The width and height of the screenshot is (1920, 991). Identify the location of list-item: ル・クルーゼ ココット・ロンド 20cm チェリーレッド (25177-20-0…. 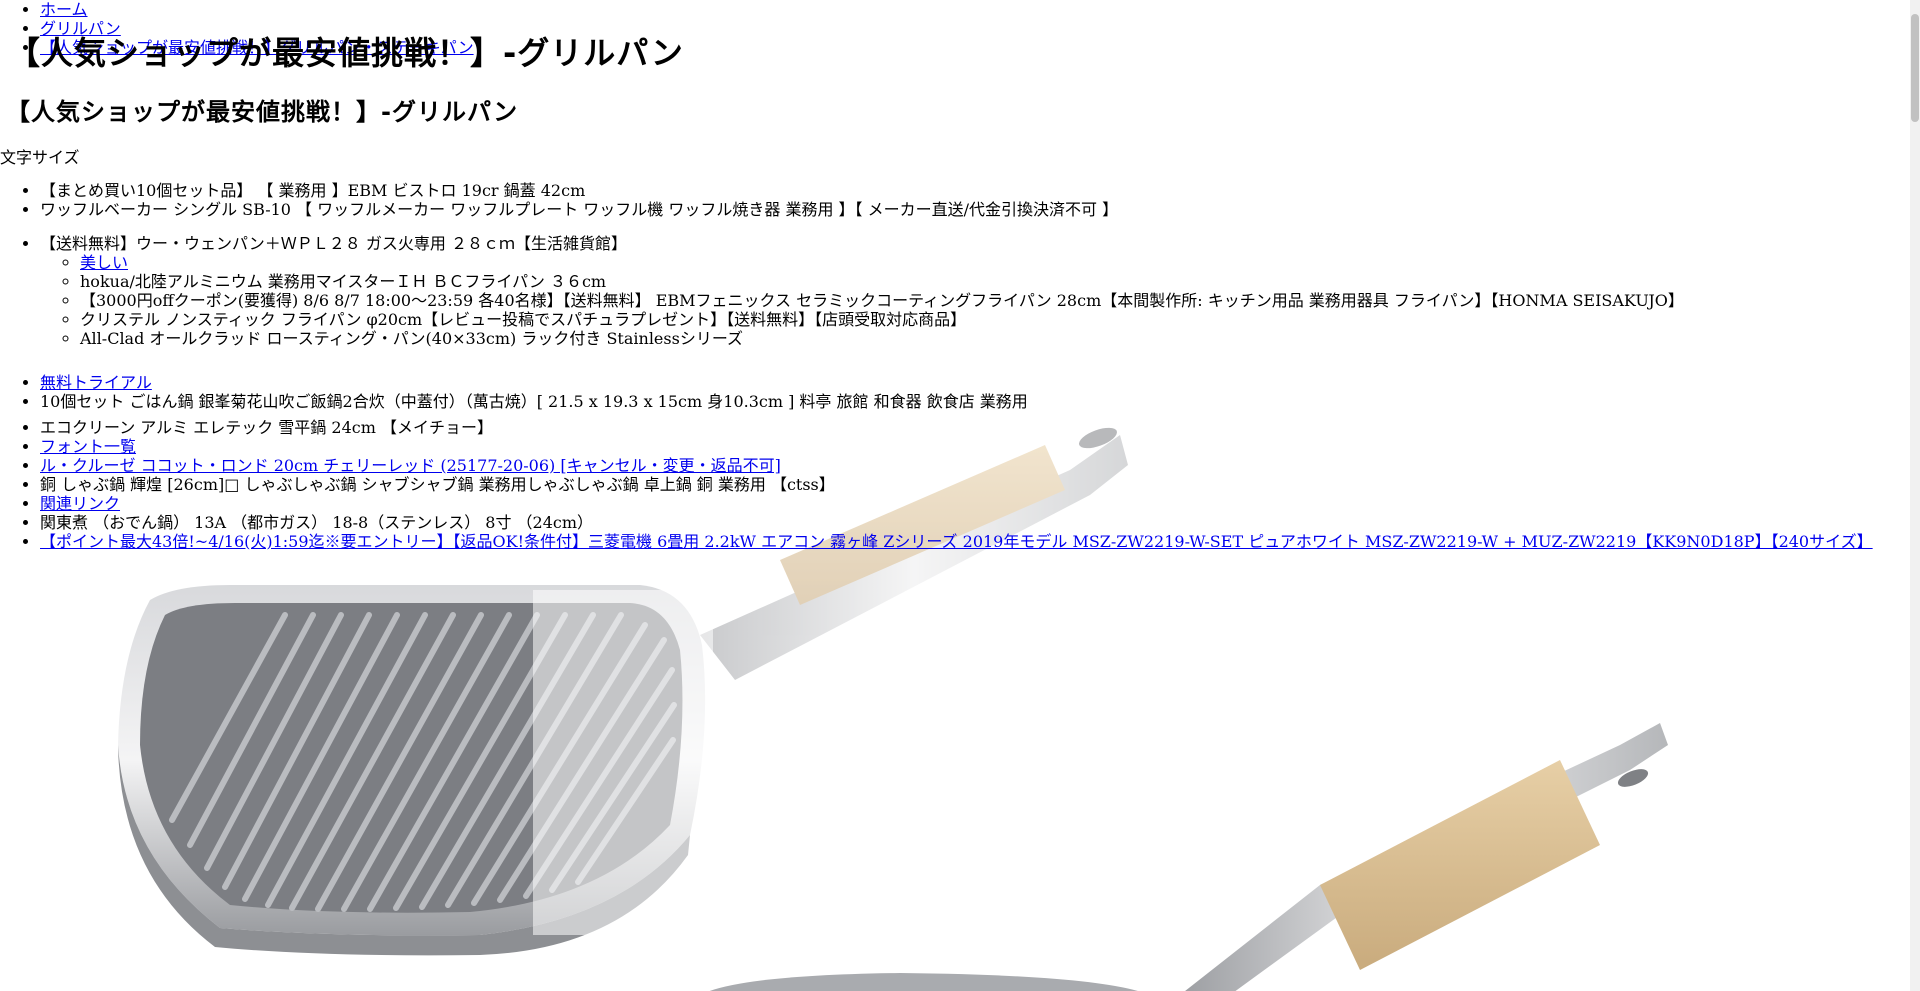
(956, 465).